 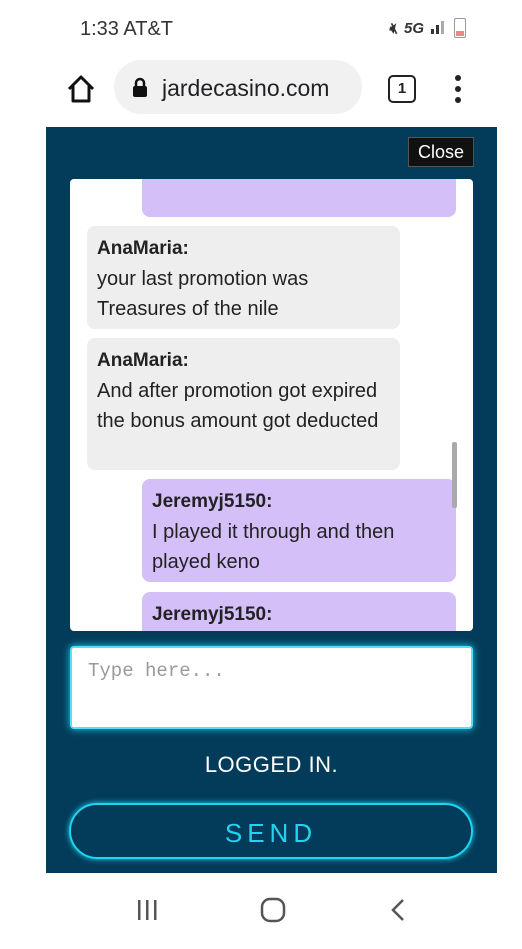 What do you see at coordinates (393, 28) in the screenshot?
I see `mute-icon: 🔇︎` at bounding box center [393, 28].